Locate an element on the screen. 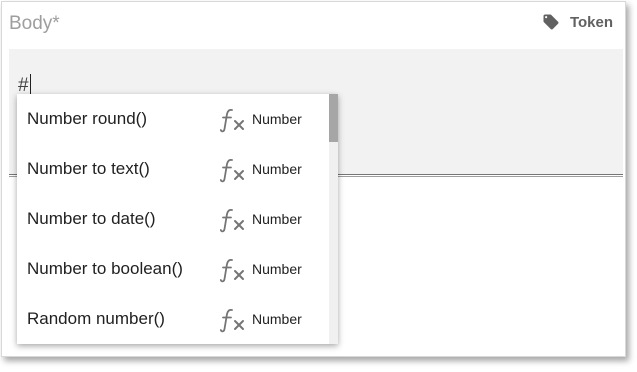 Image resolution: width=637 pixels, height=372 pixels. dropdown-scrollbar is located at coordinates (333, 219).